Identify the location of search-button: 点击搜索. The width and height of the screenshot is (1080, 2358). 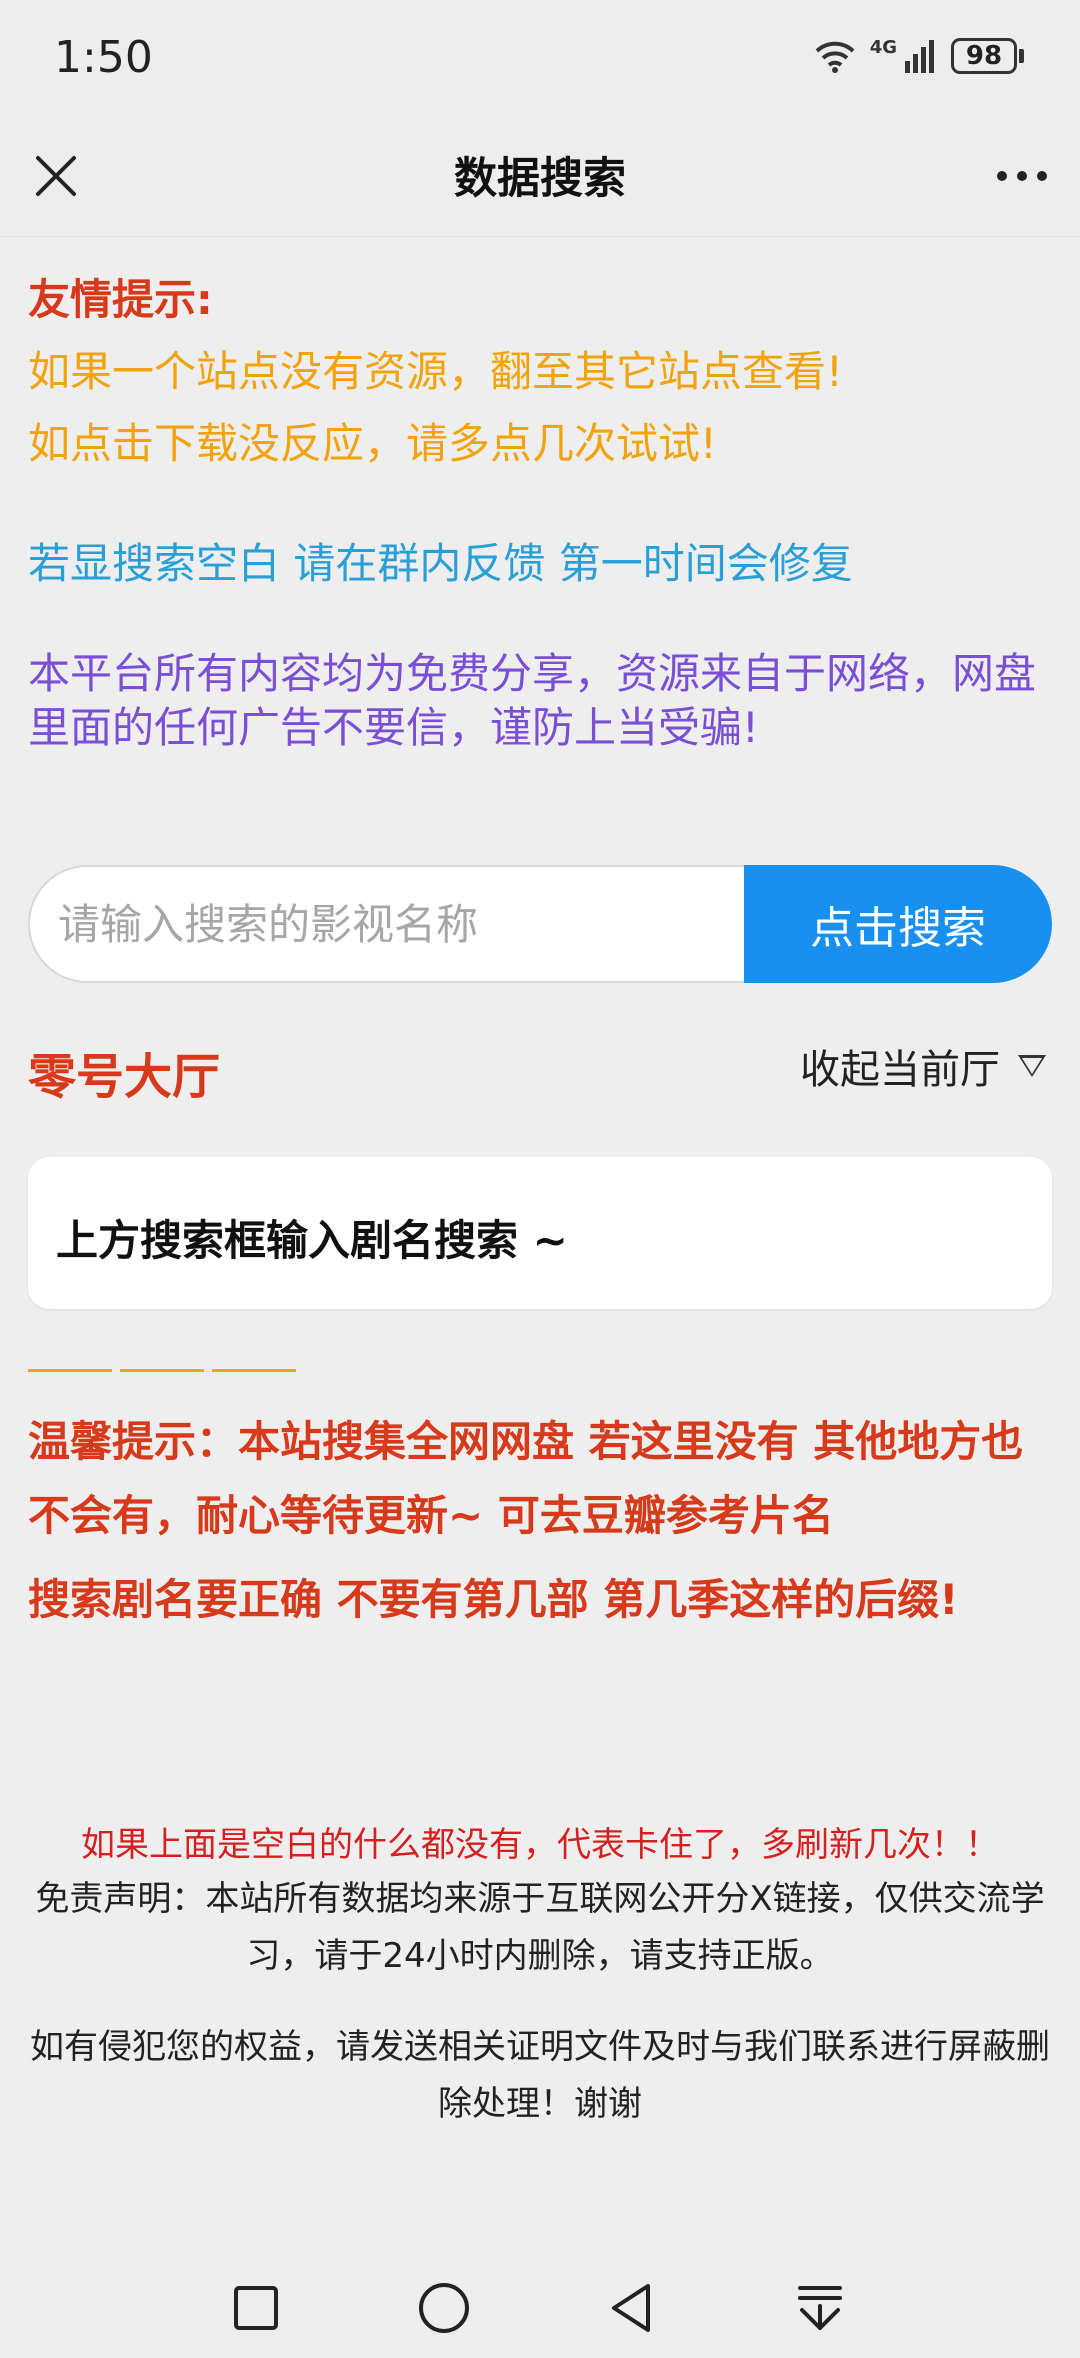
(898, 924).